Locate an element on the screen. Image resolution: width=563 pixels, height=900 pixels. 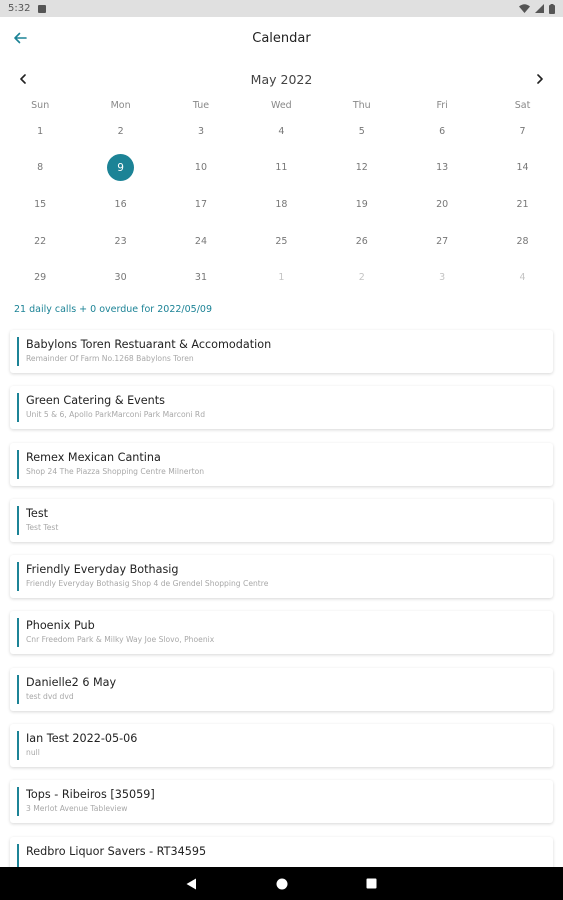
next-month-button is located at coordinates (540, 79).